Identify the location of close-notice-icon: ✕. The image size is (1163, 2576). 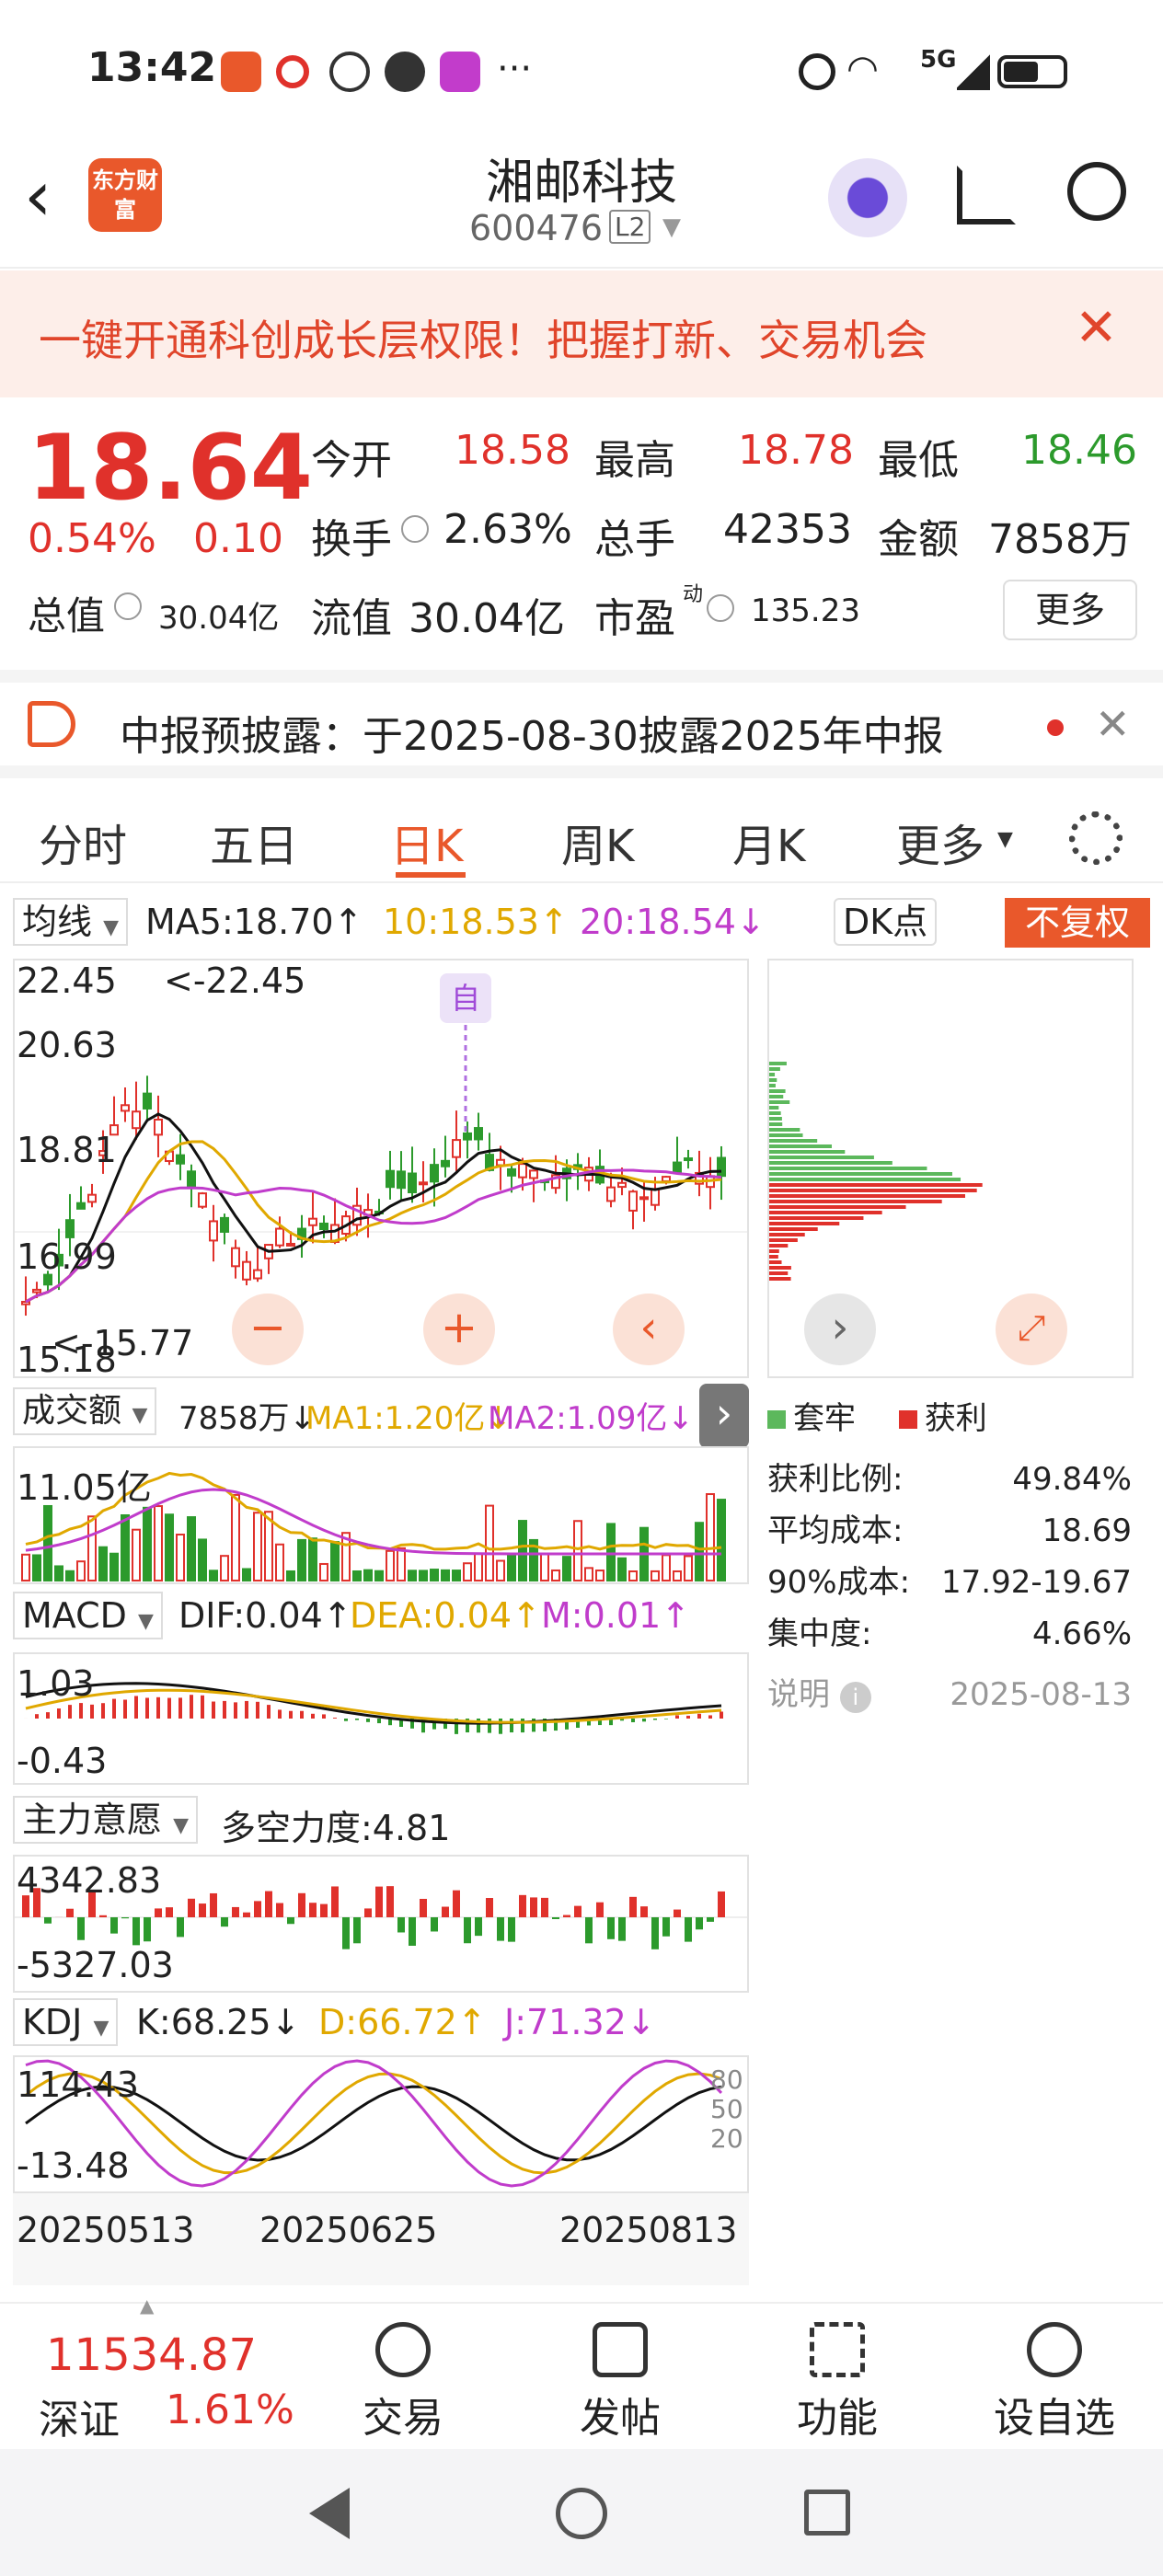
(1113, 724).